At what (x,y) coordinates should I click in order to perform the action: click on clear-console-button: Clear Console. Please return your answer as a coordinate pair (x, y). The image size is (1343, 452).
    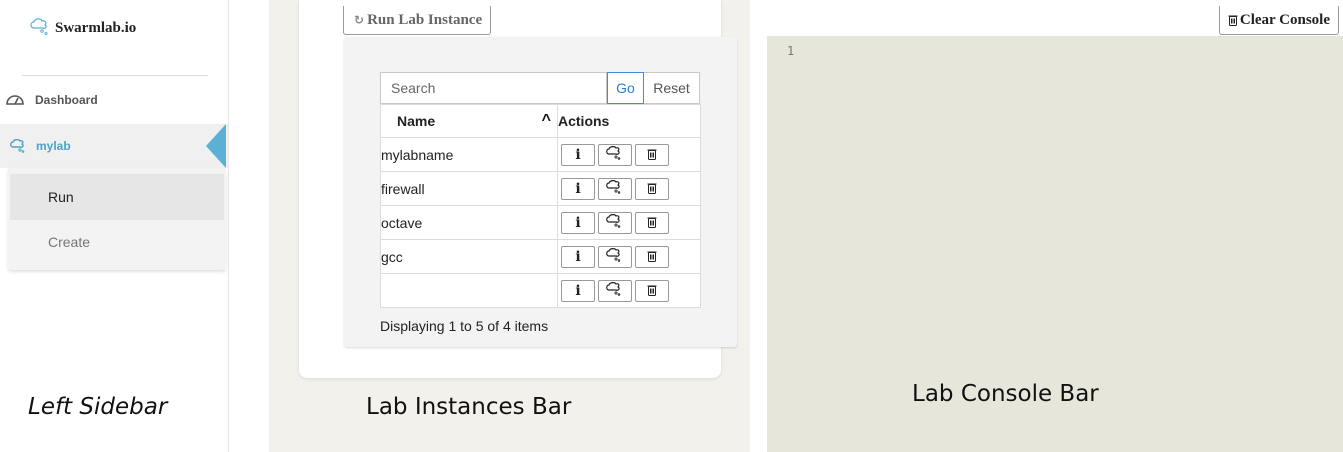
    Looking at the image, I should click on (1278, 20).